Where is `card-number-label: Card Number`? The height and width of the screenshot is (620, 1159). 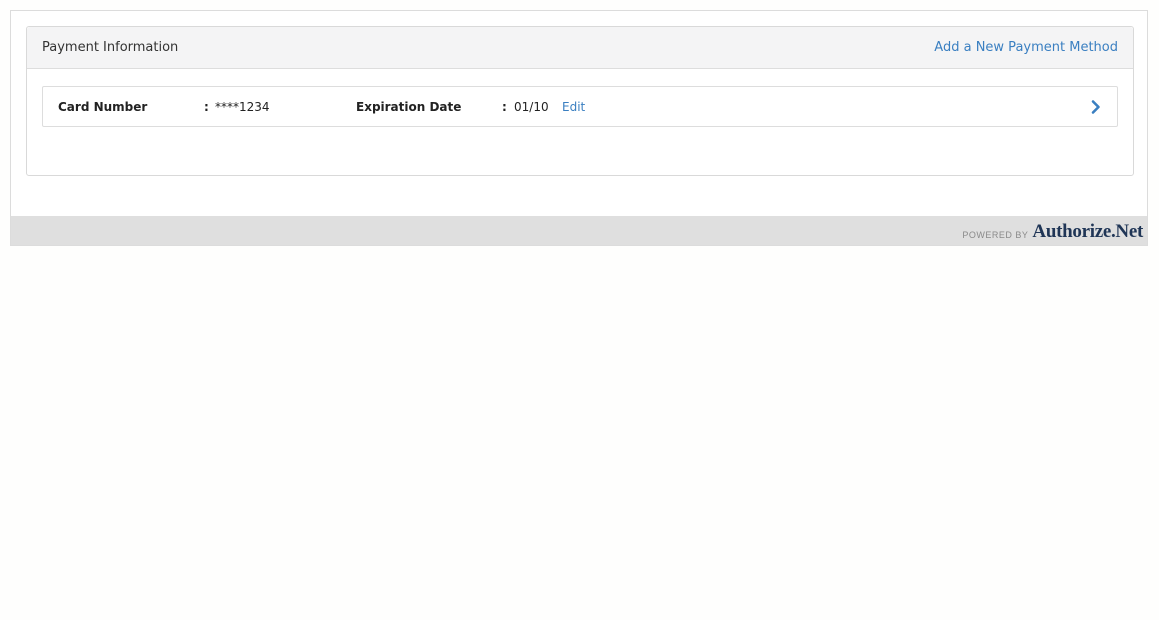
card-number-label: Card Number is located at coordinates (103, 107).